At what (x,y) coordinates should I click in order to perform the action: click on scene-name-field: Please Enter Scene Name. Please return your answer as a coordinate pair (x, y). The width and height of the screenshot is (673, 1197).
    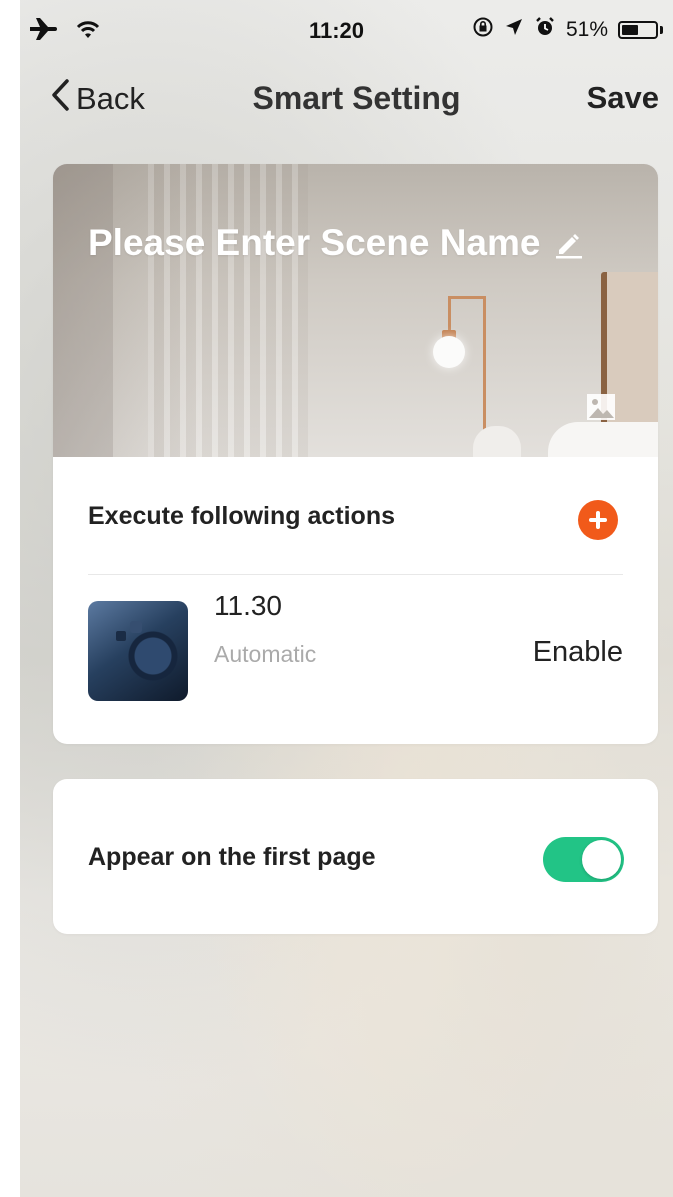
    Looking at the image, I should click on (336, 243).